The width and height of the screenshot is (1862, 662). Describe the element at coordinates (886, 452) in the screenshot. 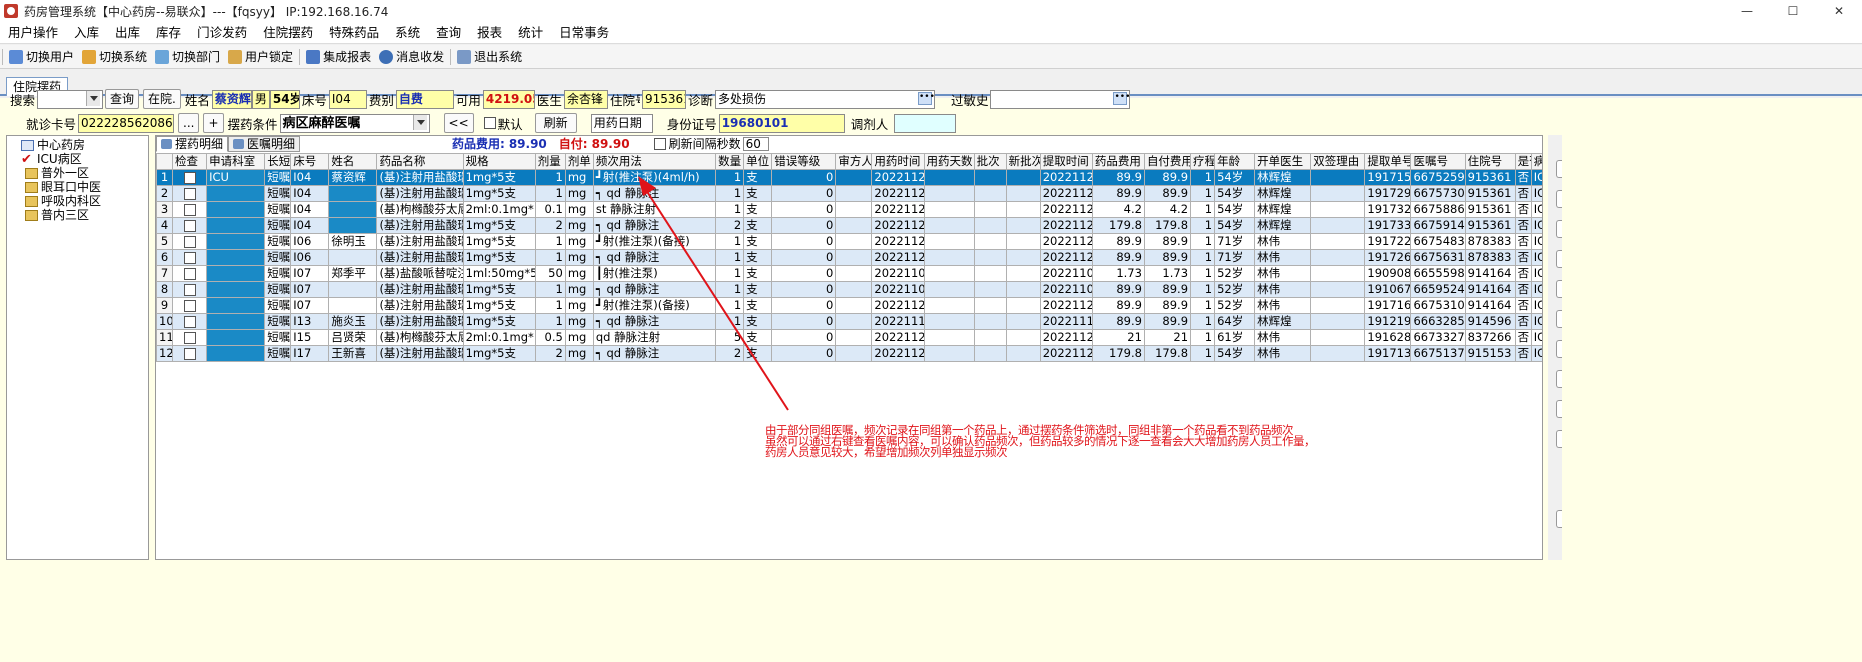

I see `annotation-line-3: 药房人员意见较大，希望增加频次列单独显示频次` at that location.